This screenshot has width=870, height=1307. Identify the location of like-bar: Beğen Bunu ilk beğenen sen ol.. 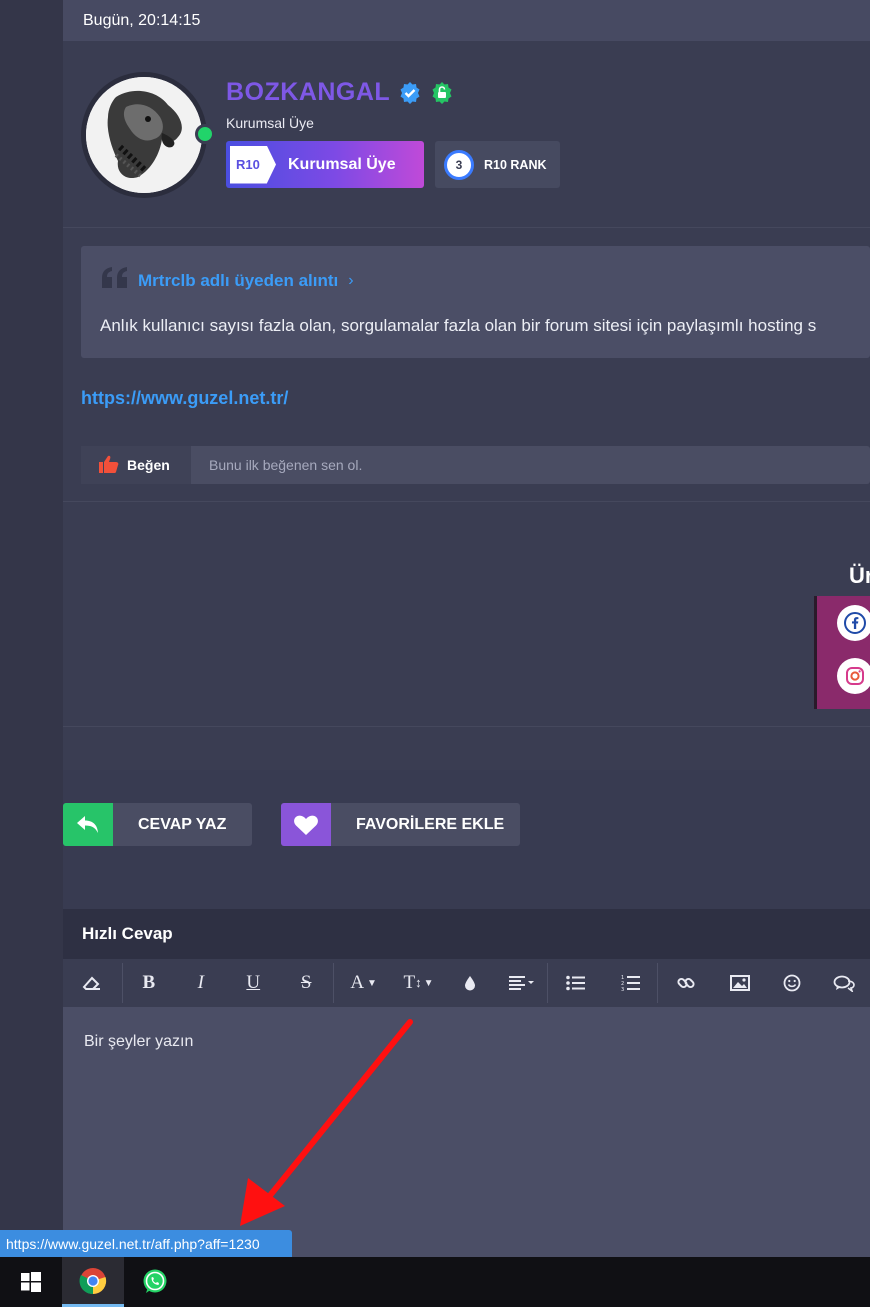
(475, 465).